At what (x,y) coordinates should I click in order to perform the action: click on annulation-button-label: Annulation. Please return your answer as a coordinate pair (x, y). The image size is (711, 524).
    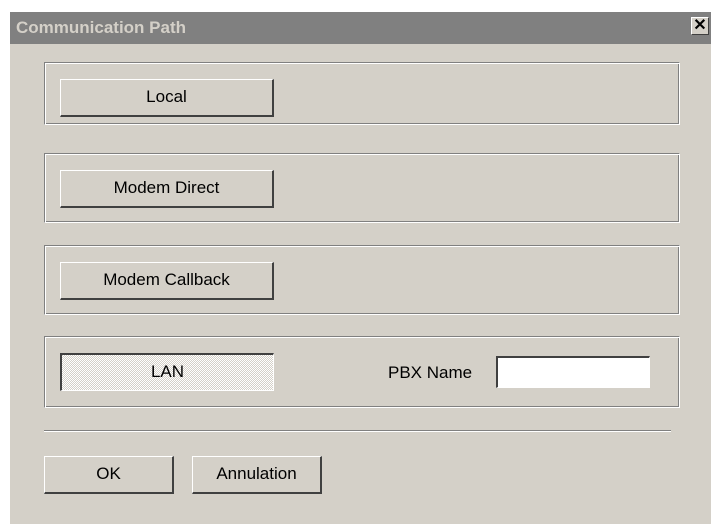
    Looking at the image, I should click on (256, 473).